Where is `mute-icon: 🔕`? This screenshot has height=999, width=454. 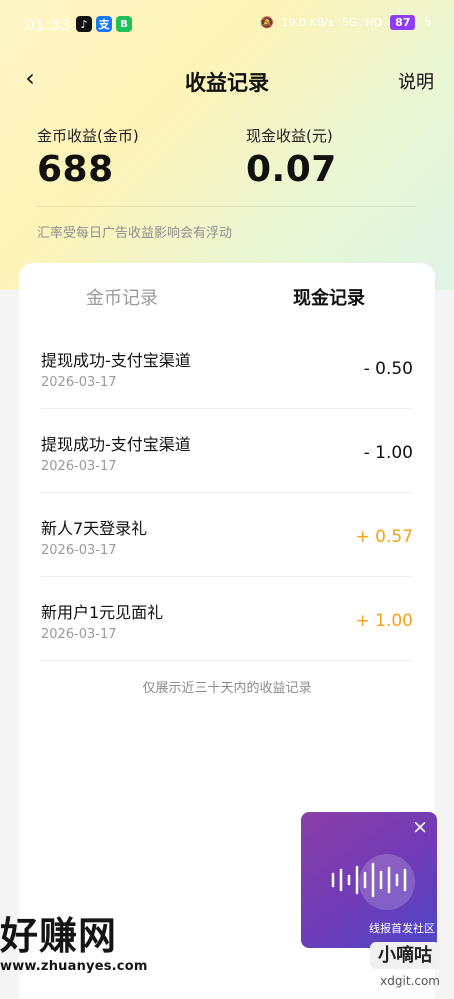 mute-icon: 🔕 is located at coordinates (266, 22).